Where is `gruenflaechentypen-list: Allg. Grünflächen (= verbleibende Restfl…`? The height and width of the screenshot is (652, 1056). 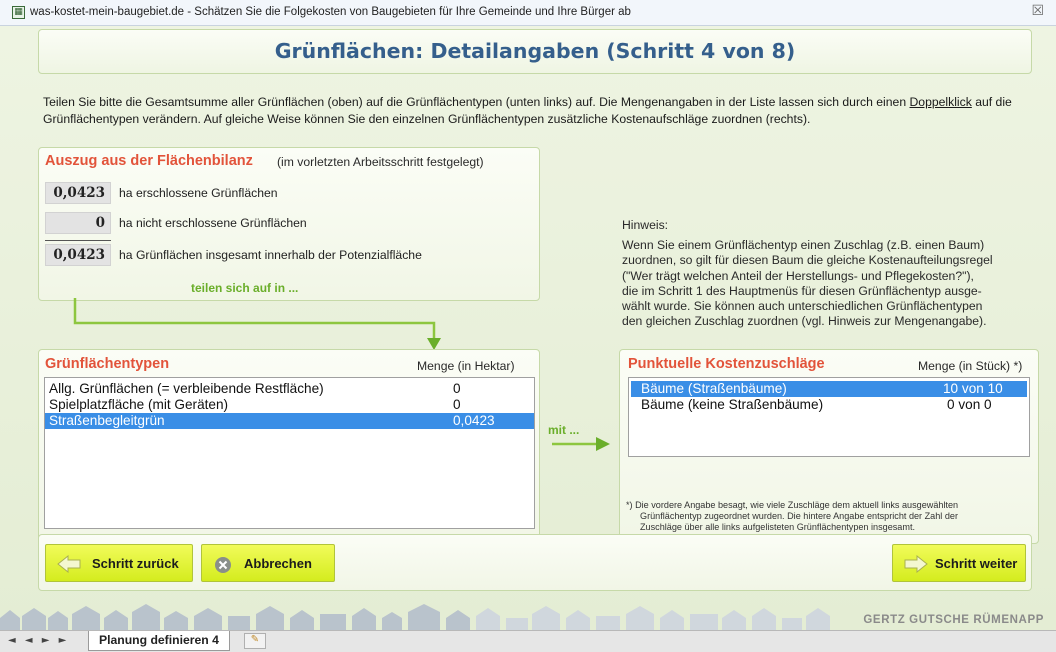 gruenflaechentypen-list: Allg. Grünflächen (= verbleibende Restfl… is located at coordinates (289, 453).